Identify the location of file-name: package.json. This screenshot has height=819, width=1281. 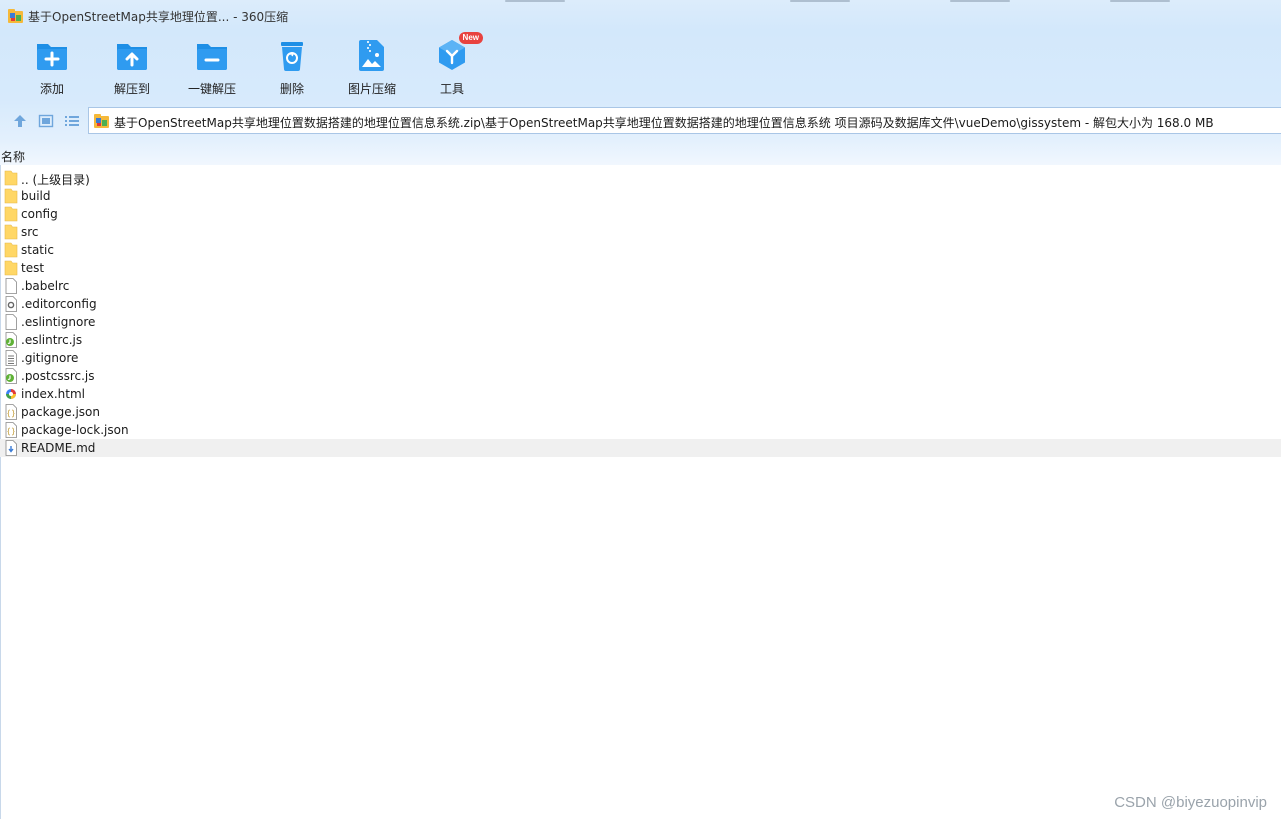
(61, 412).